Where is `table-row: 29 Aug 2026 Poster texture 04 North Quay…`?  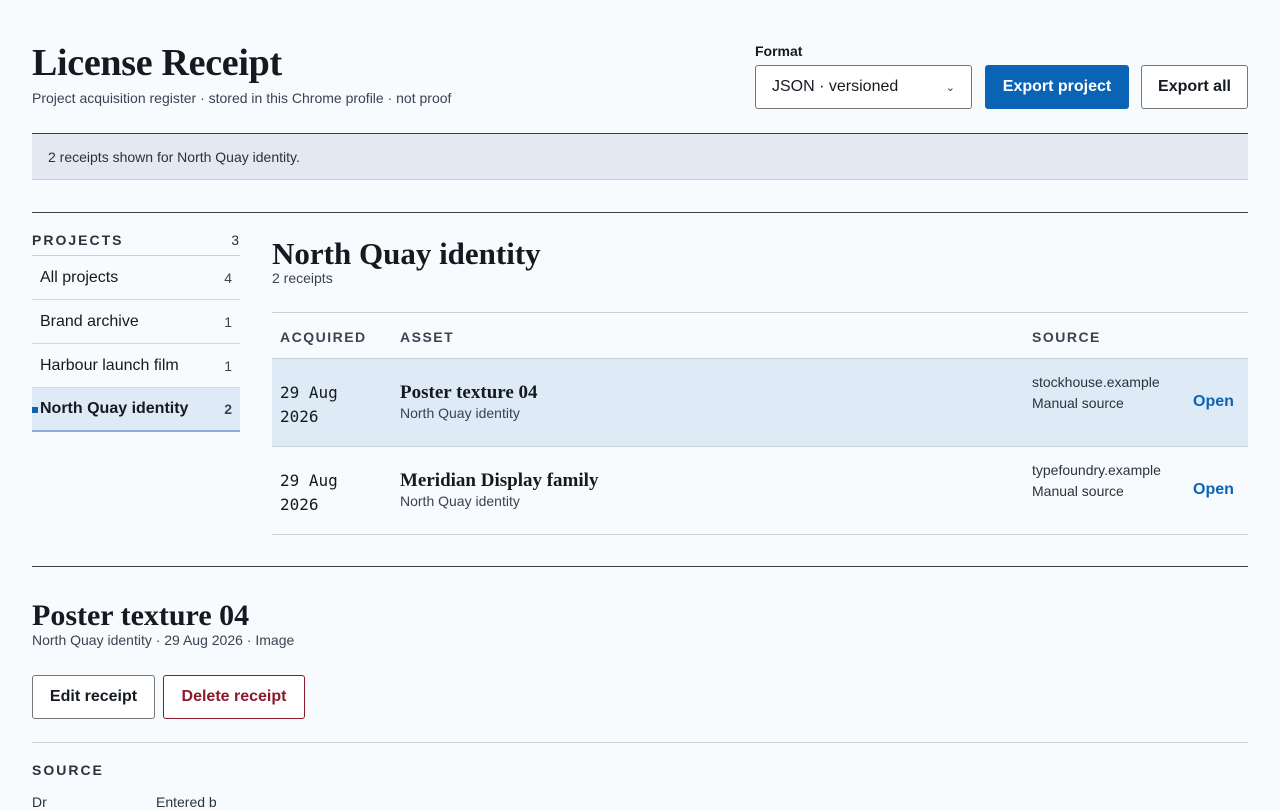
table-row: 29 Aug 2026 Poster texture 04 North Quay… is located at coordinates (760, 403).